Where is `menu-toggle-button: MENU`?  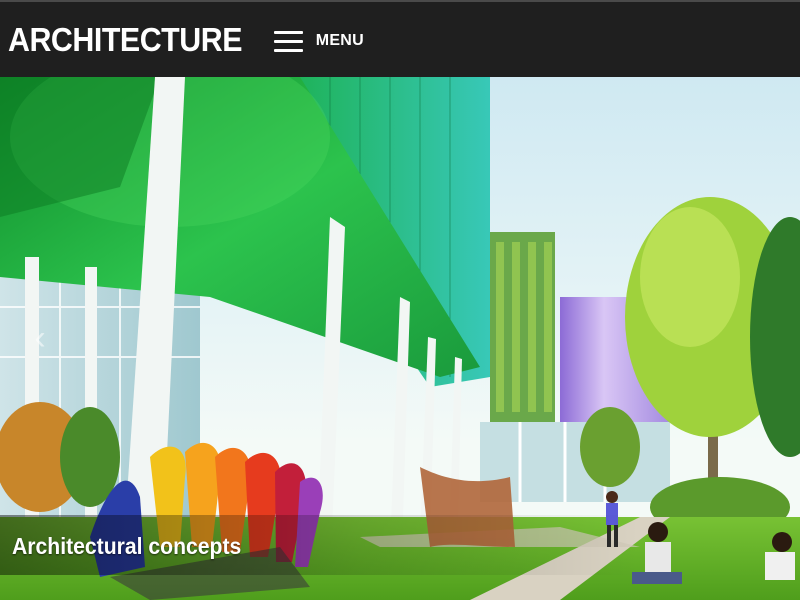
menu-toggle-button: MENU is located at coordinates (319, 41).